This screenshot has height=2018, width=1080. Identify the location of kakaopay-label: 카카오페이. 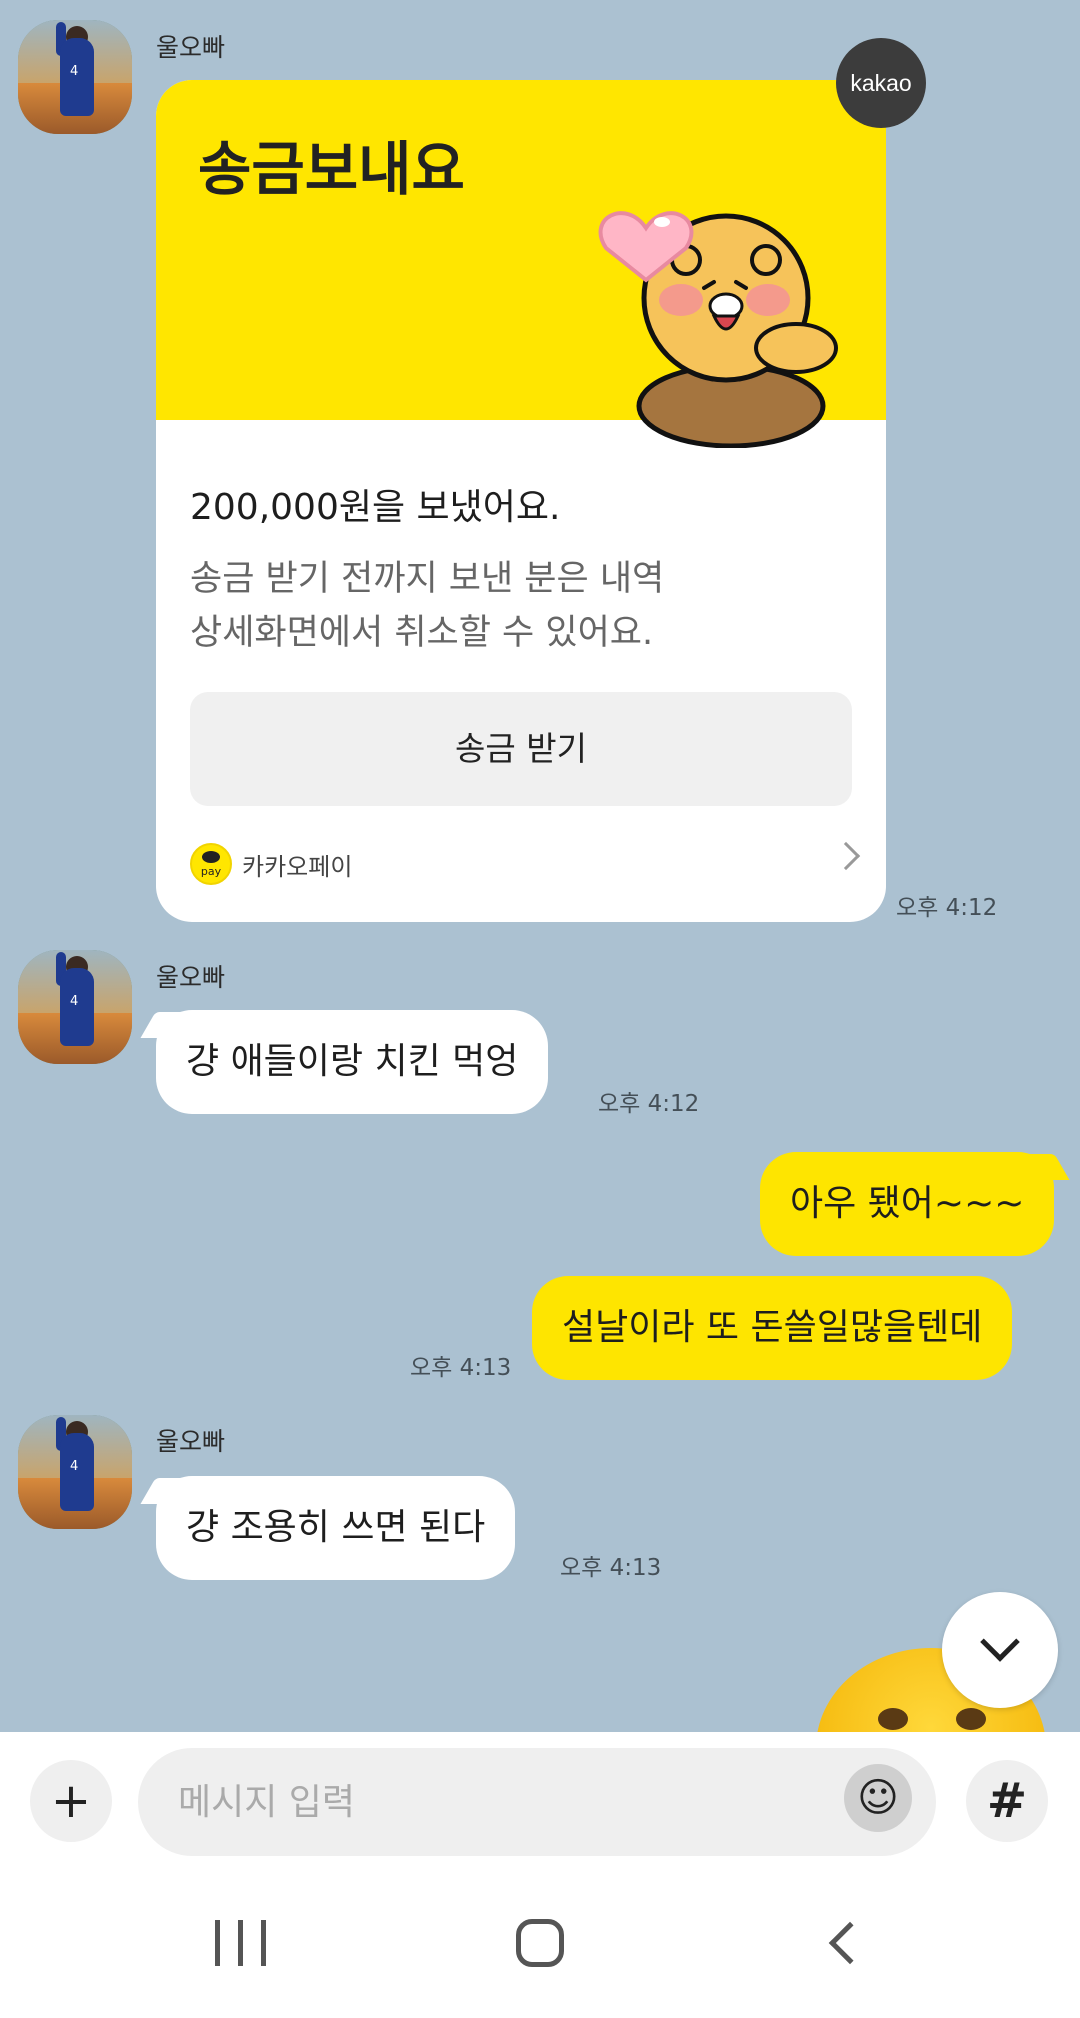
(297, 866).